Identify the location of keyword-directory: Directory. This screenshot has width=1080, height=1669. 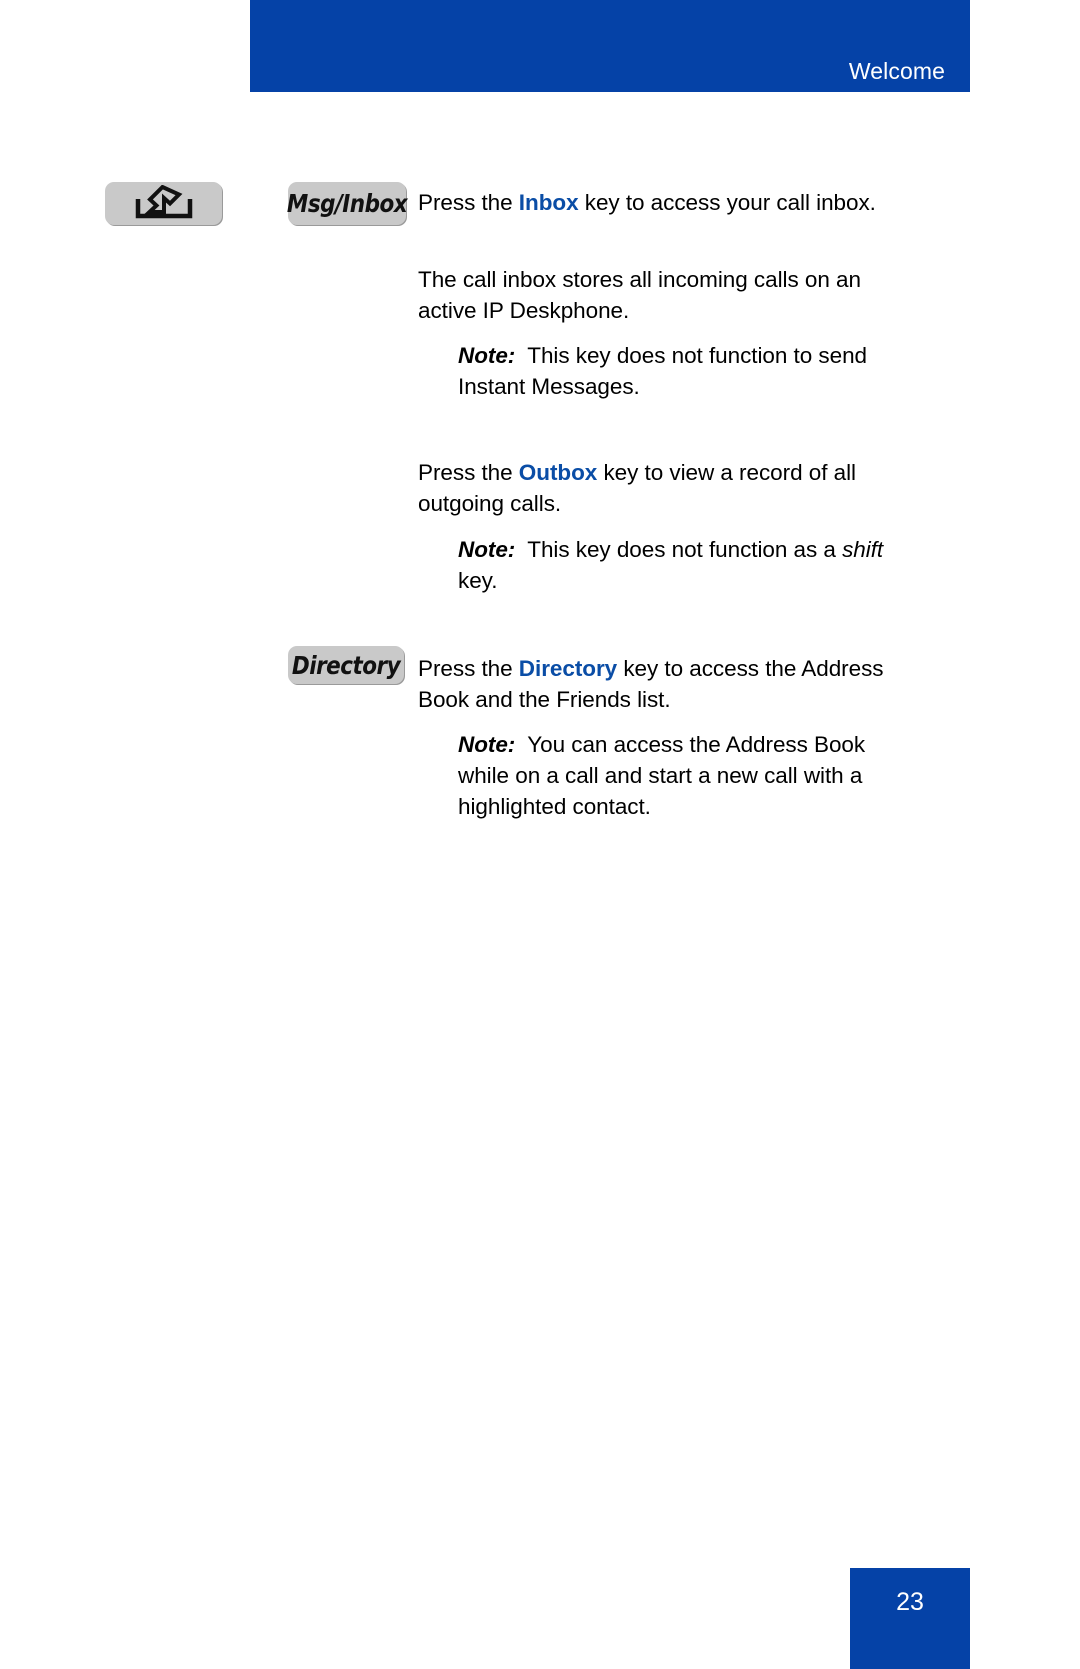
(568, 668).